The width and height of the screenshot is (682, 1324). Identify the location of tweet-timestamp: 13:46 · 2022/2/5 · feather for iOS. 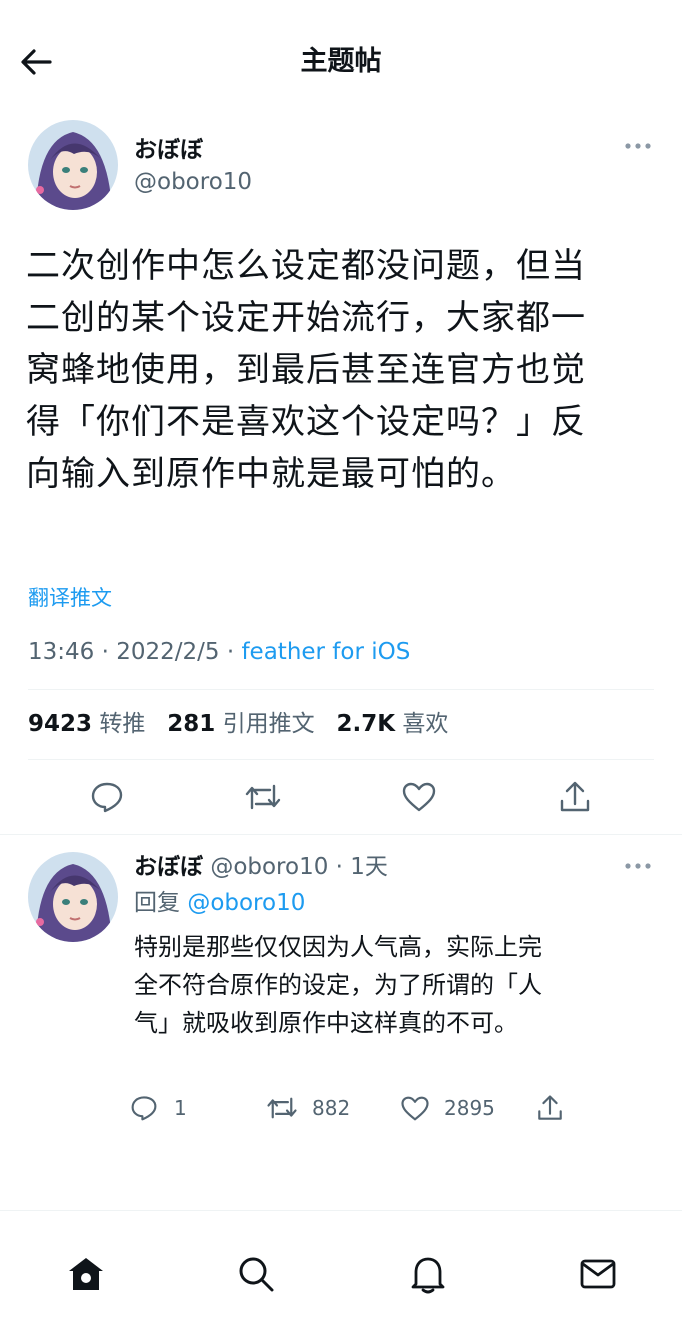
(219, 652).